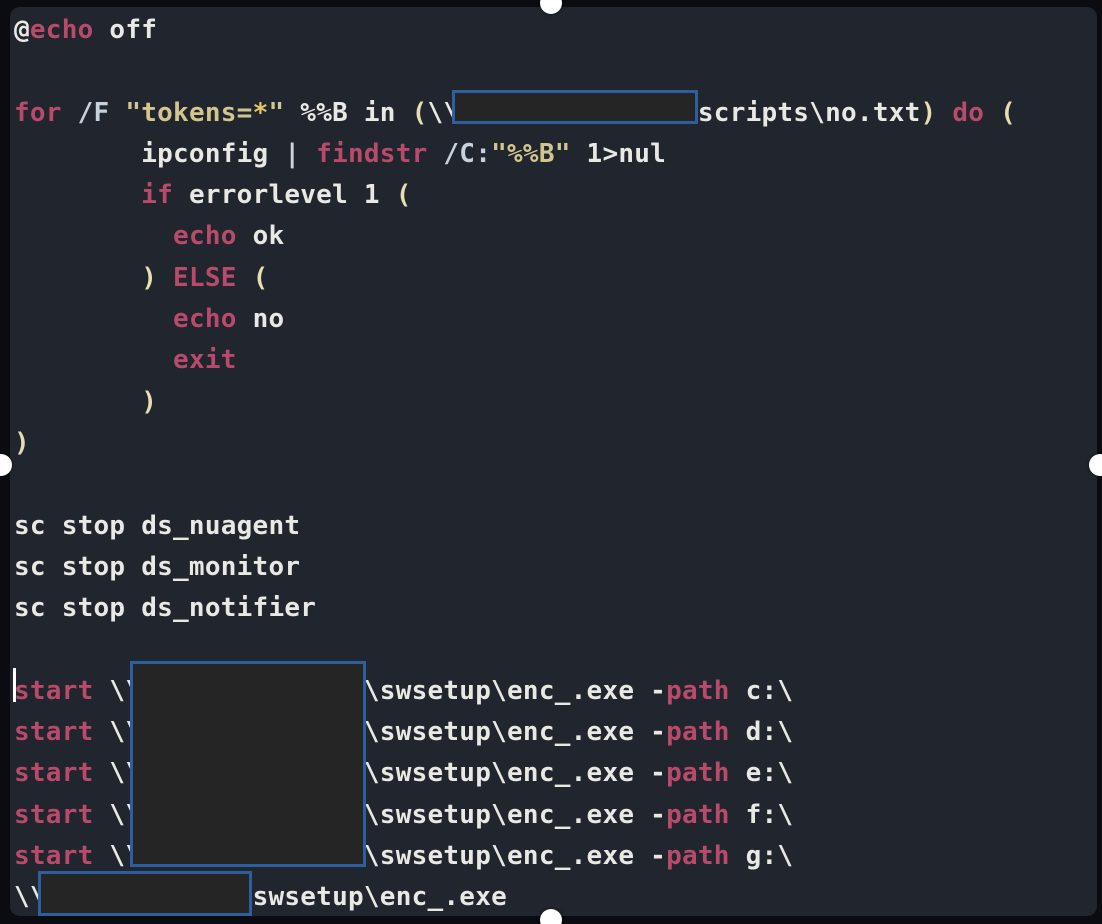  What do you see at coordinates (284, 195) in the screenshot?
I see `code-token: errorlevel 1` at bounding box center [284, 195].